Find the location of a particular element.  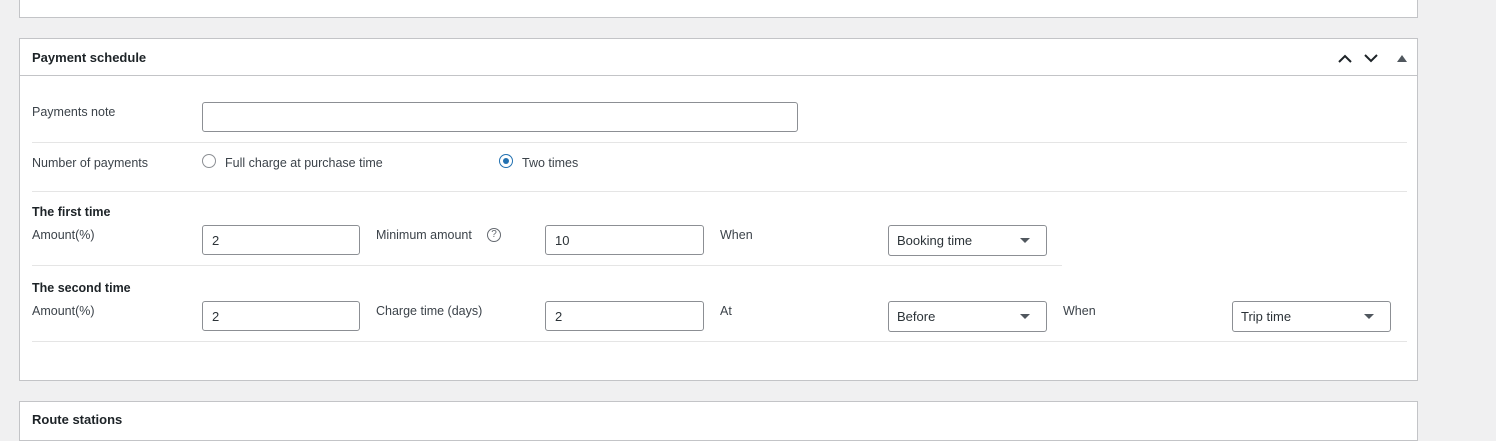

panel-title: Route stations is located at coordinates (77, 419).